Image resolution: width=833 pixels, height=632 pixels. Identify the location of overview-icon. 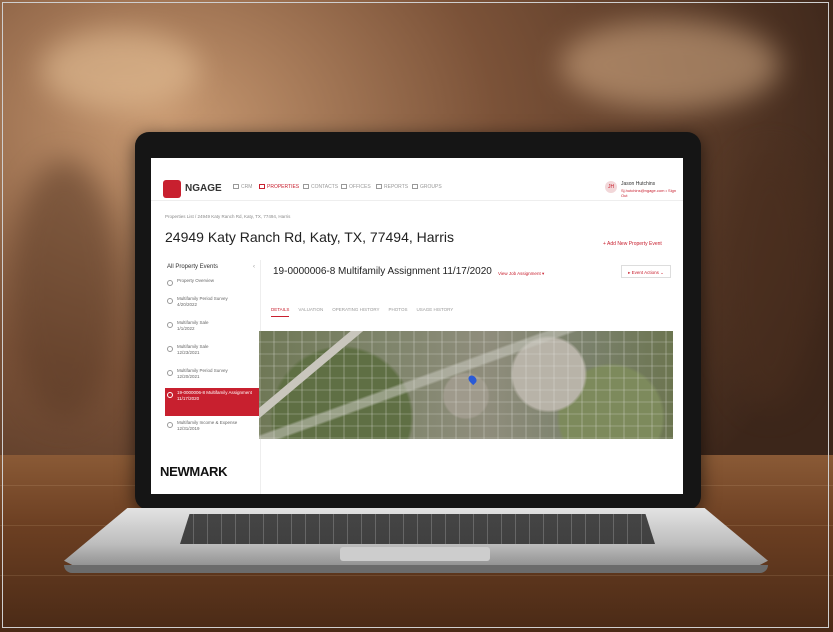
(170, 283).